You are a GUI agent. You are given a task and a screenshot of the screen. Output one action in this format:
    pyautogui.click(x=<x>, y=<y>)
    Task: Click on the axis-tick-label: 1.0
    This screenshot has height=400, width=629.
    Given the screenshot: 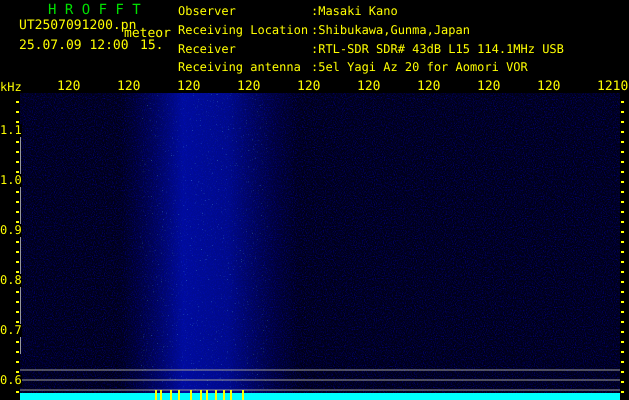 What is the action you would take?
    pyautogui.click(x=11, y=180)
    